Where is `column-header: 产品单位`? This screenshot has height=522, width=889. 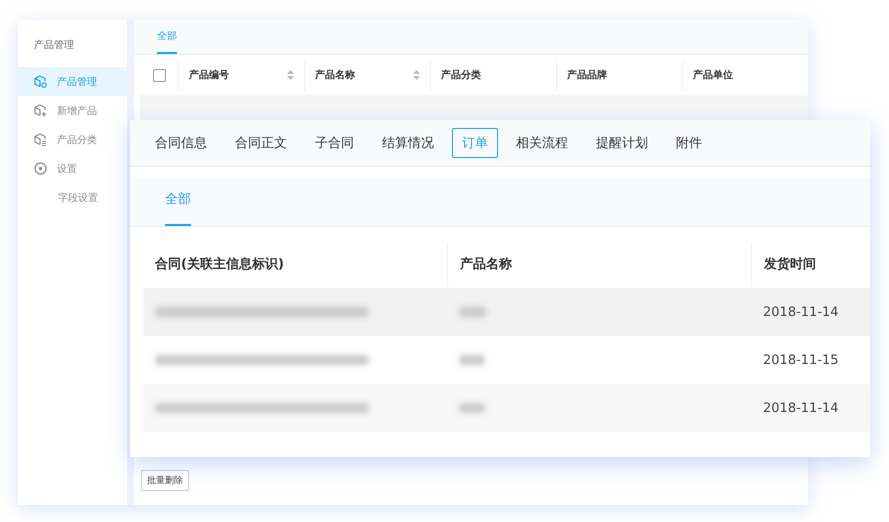 column-header: 产品单位 is located at coordinates (745, 75).